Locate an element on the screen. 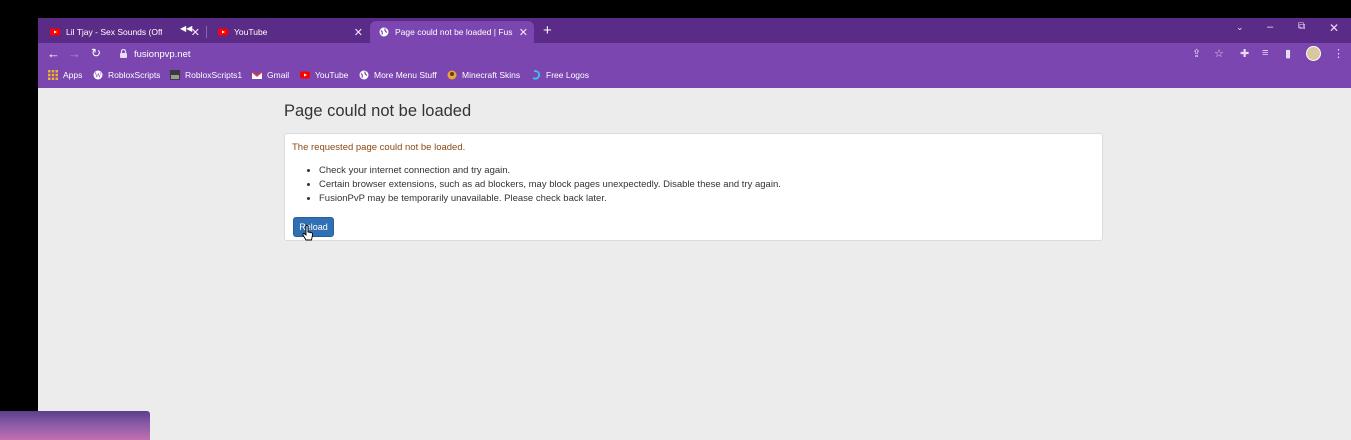  avatar is located at coordinates (1313, 53).